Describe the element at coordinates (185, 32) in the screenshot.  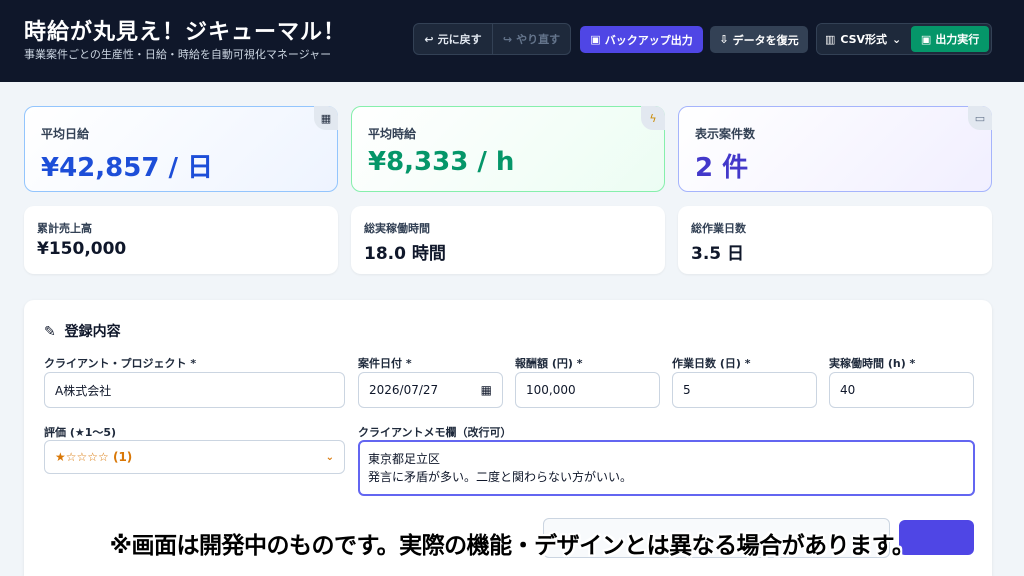
I see `app-title: 時給が丸見え！ジキューマル！` at that location.